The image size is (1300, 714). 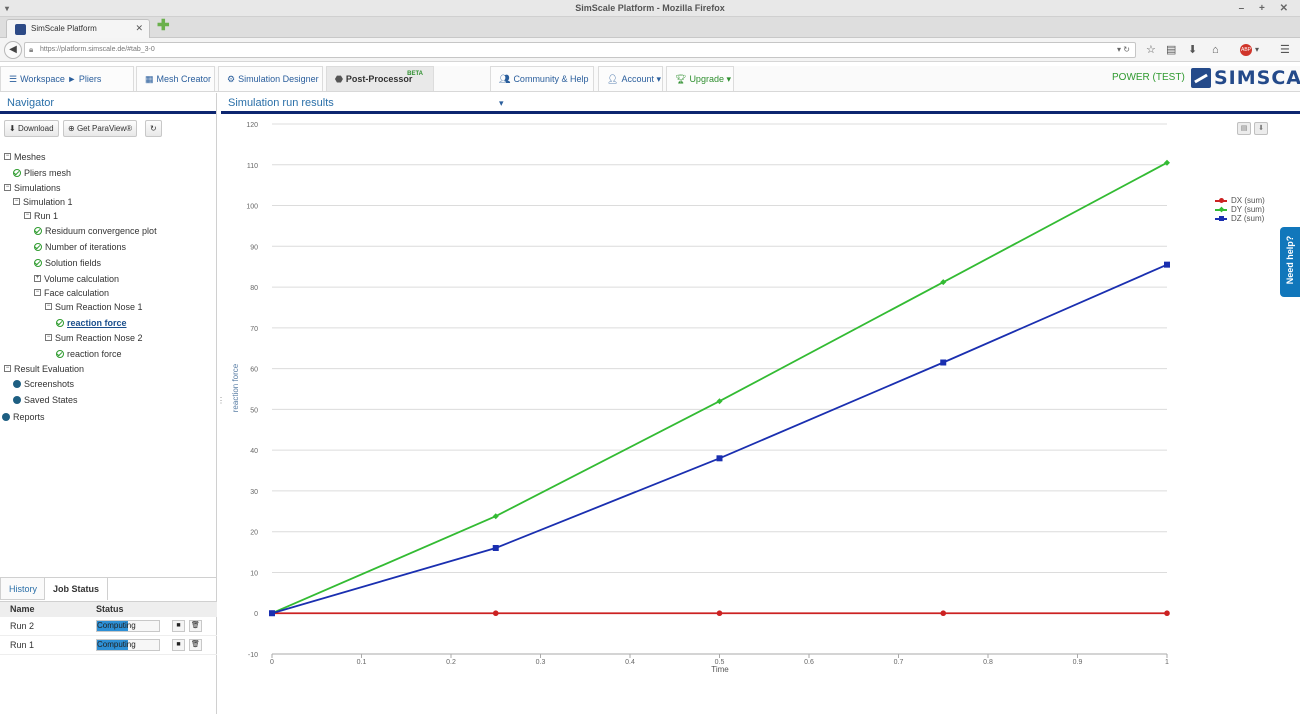 I want to click on simscale-logo-icon, so click(x=1201, y=78).